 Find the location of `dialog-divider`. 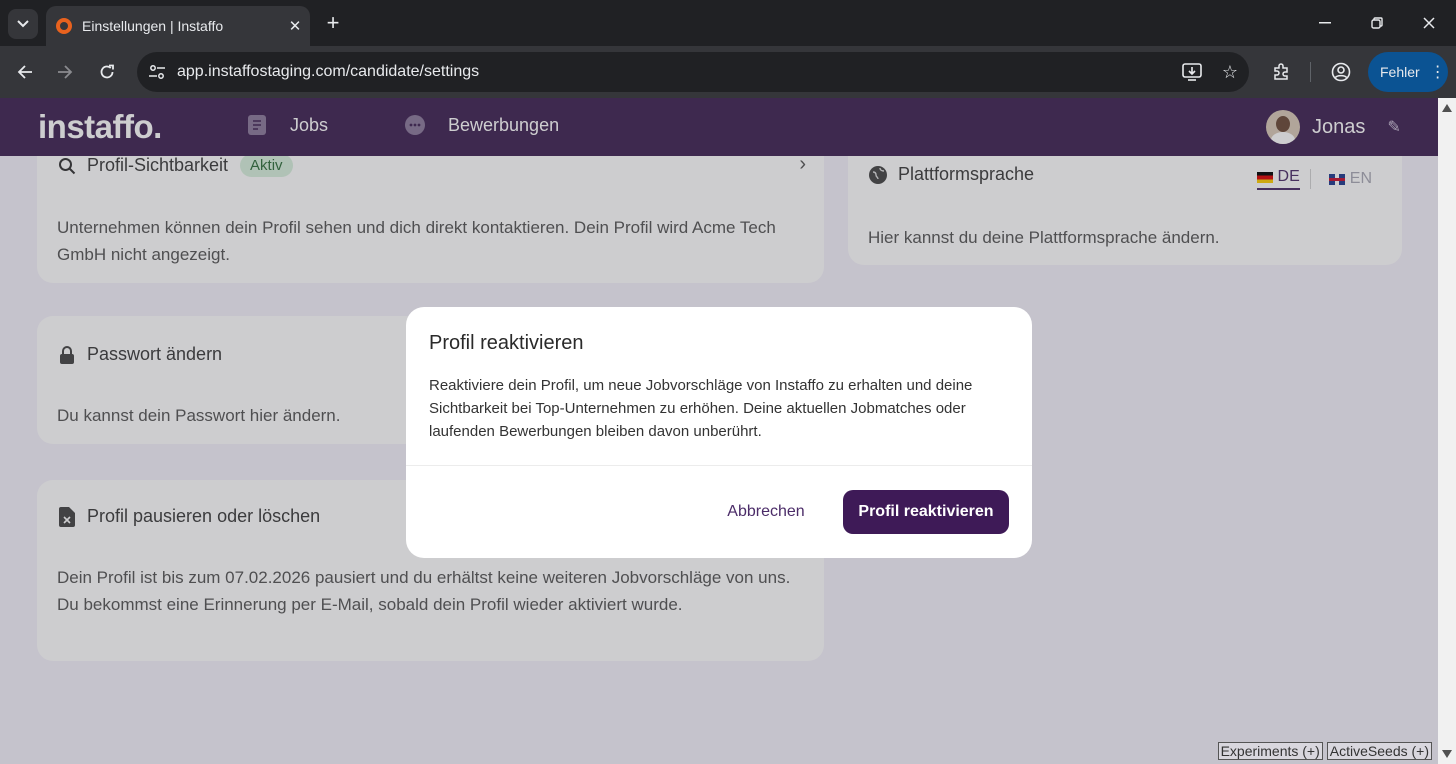

dialog-divider is located at coordinates (719, 465).